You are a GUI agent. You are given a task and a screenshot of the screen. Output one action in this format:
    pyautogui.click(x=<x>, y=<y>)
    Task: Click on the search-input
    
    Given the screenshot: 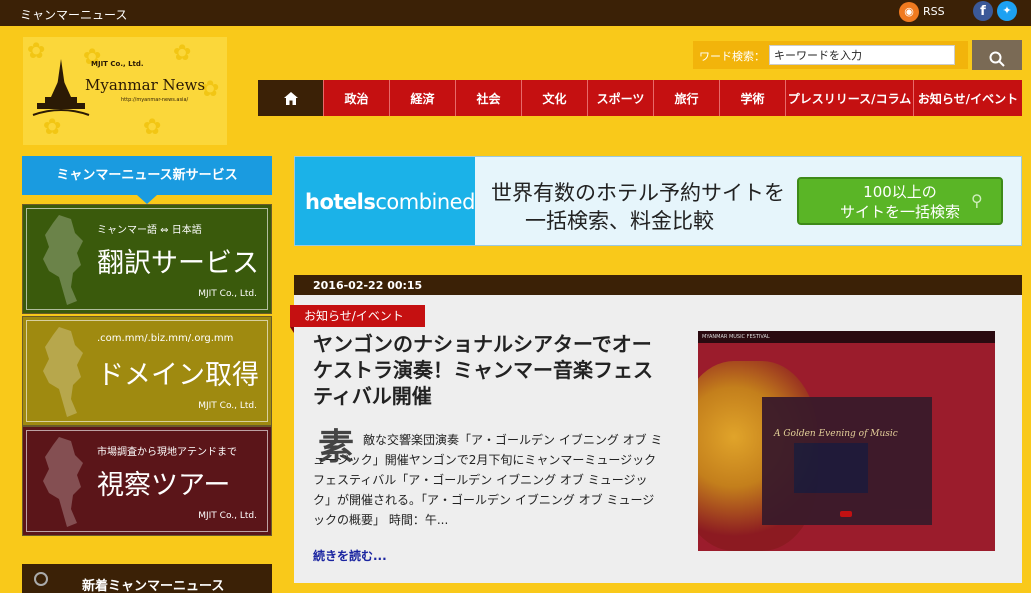 What is the action you would take?
    pyautogui.click(x=862, y=55)
    